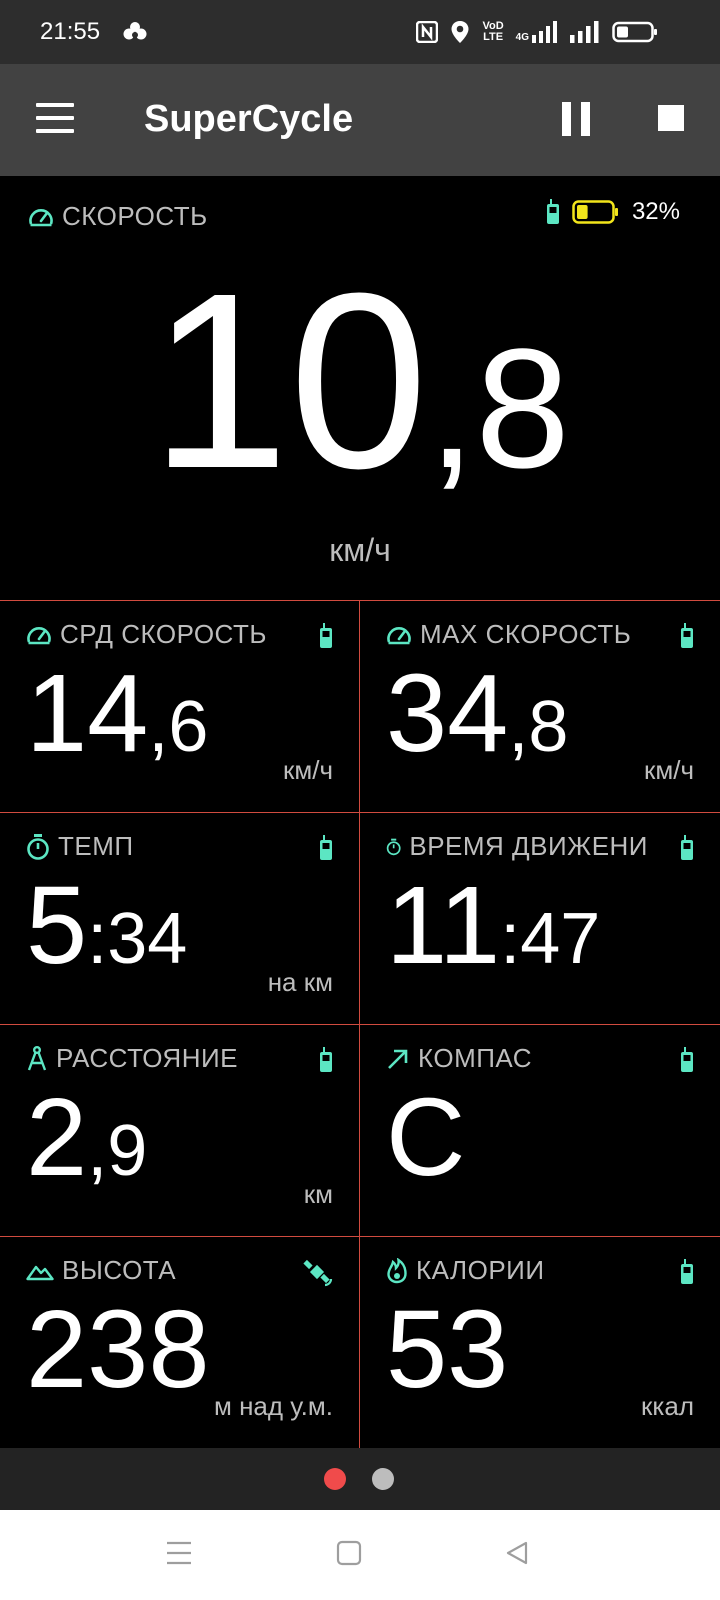 This screenshot has height=1600, width=720. Describe the element at coordinates (460, 32) in the screenshot. I see `location-icon` at that location.